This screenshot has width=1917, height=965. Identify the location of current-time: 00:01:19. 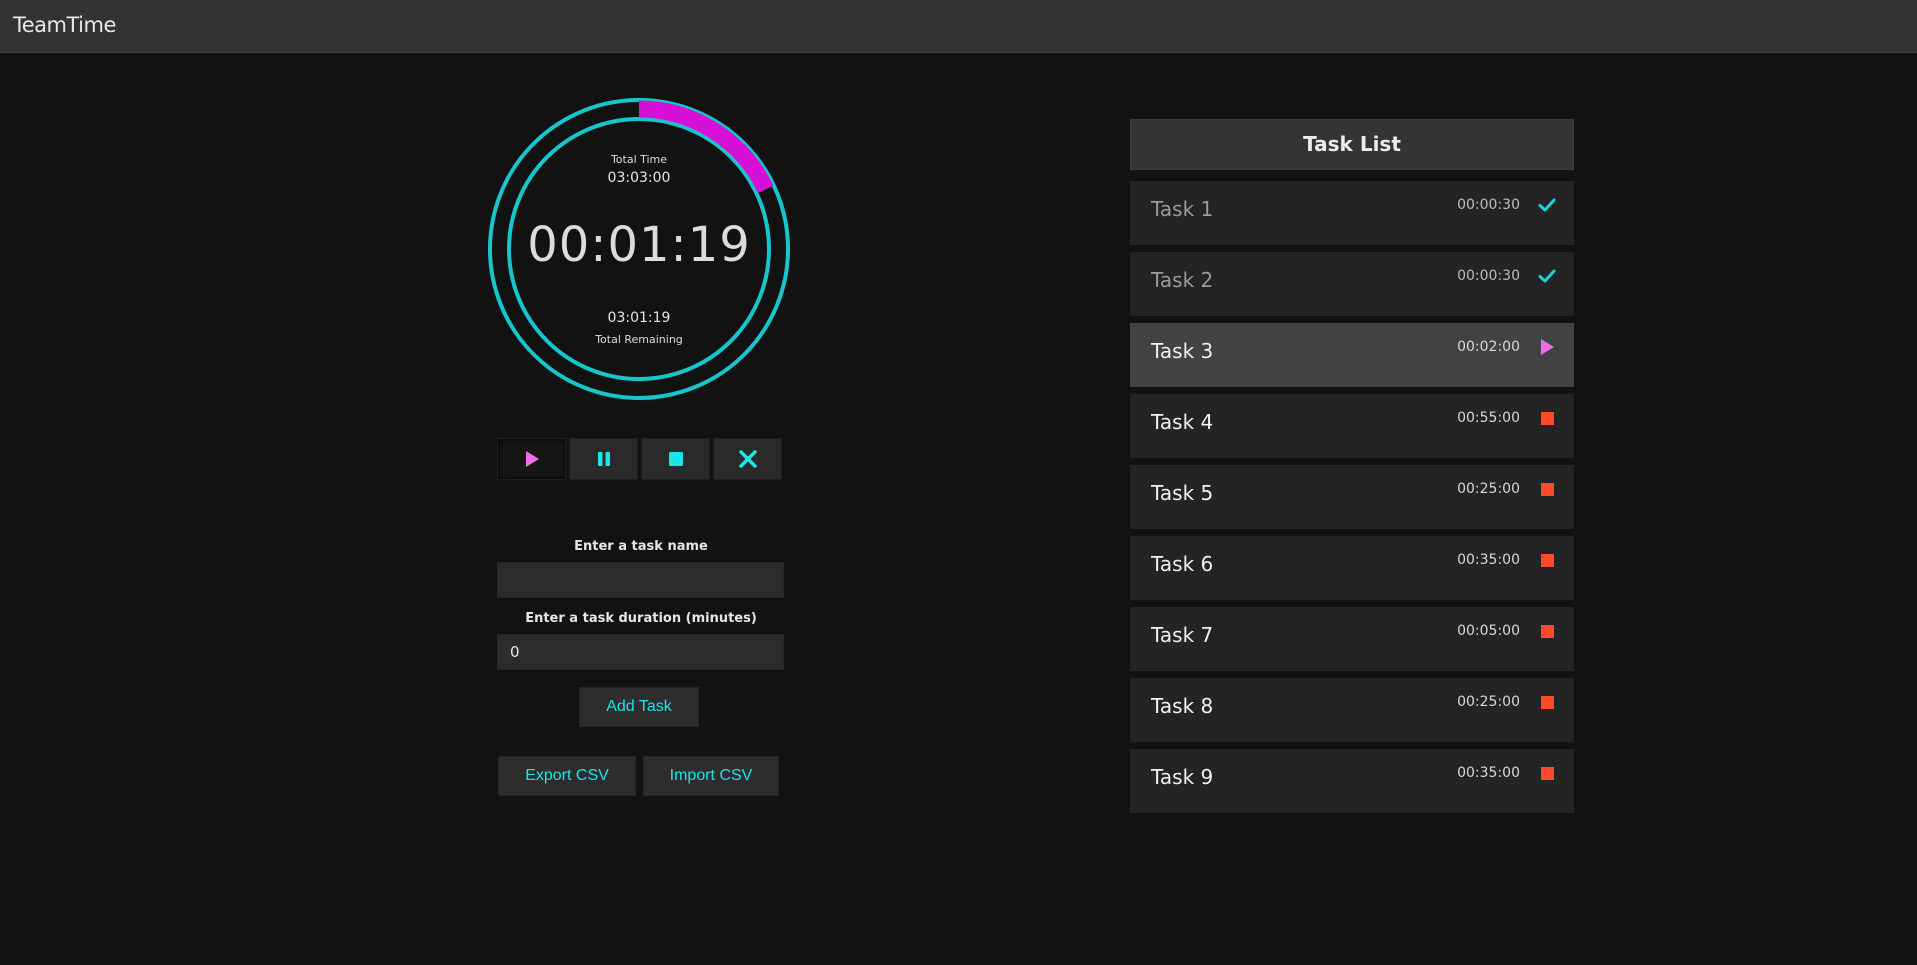
(639, 245).